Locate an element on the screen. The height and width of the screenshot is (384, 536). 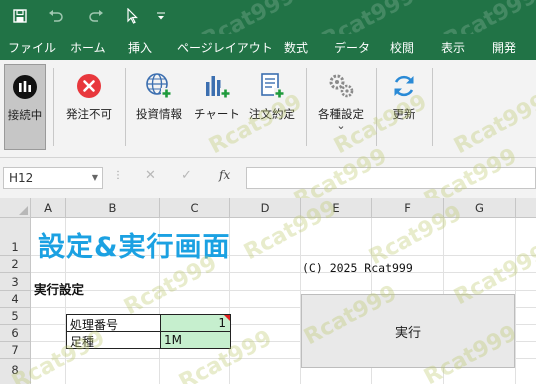
refresh-button: 更新 is located at coordinates (404, 107).